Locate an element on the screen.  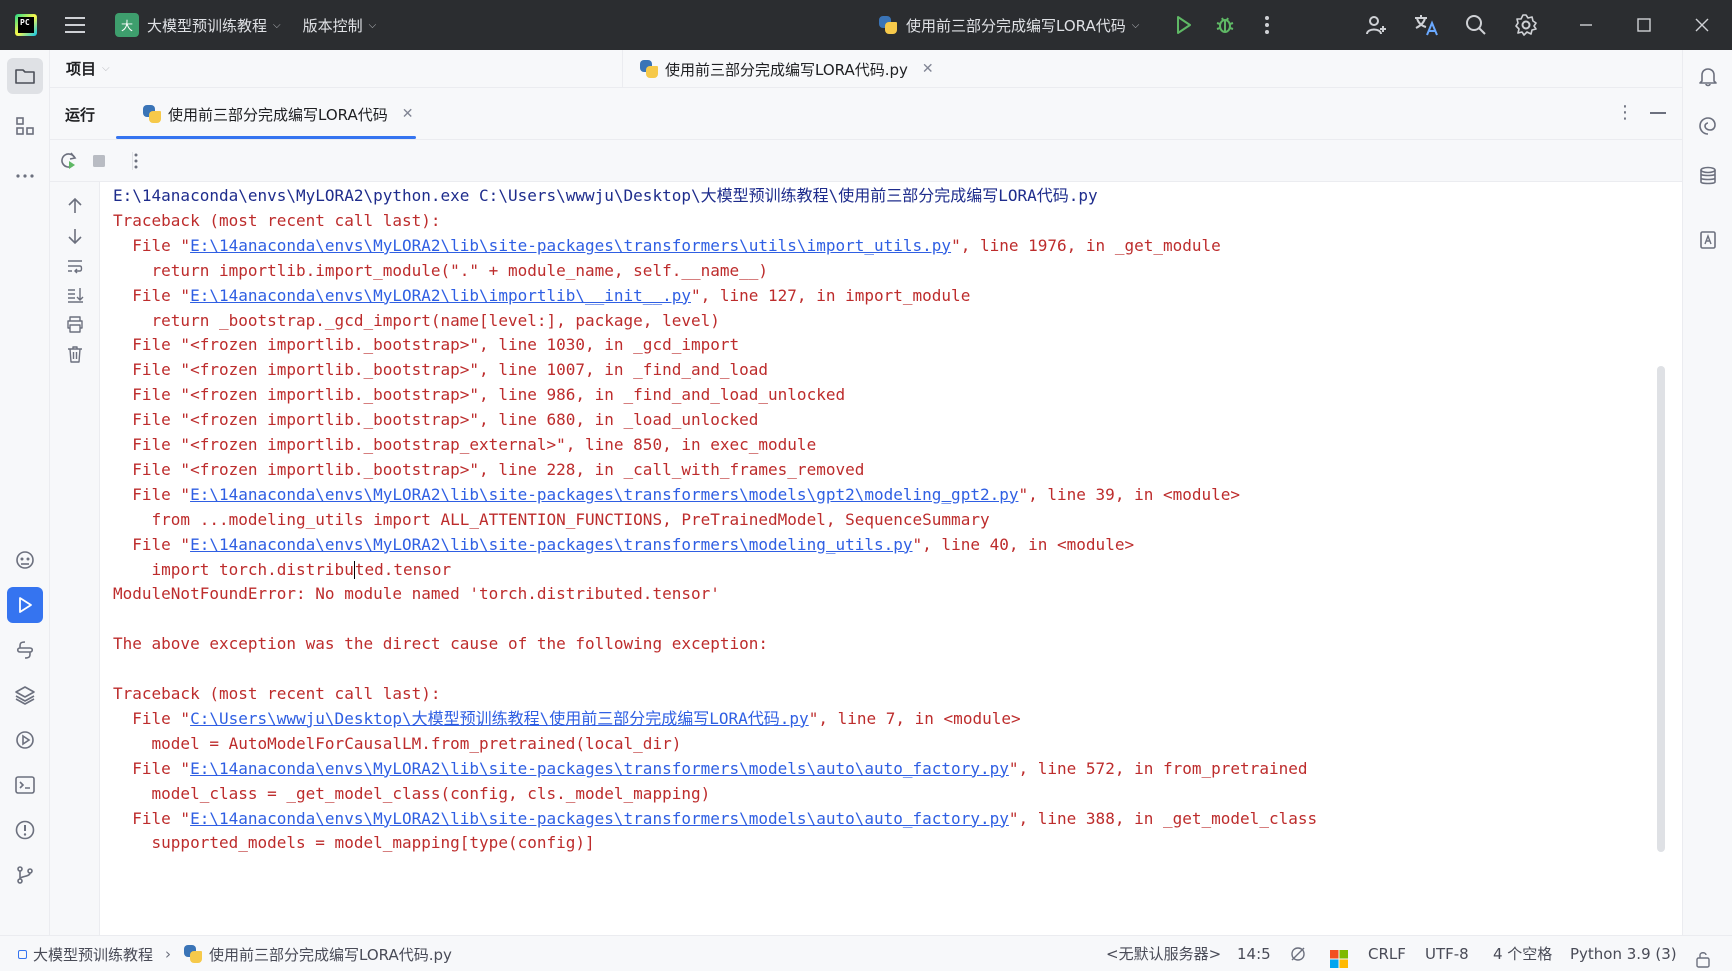
git-branch-icon is located at coordinates (25, 875).